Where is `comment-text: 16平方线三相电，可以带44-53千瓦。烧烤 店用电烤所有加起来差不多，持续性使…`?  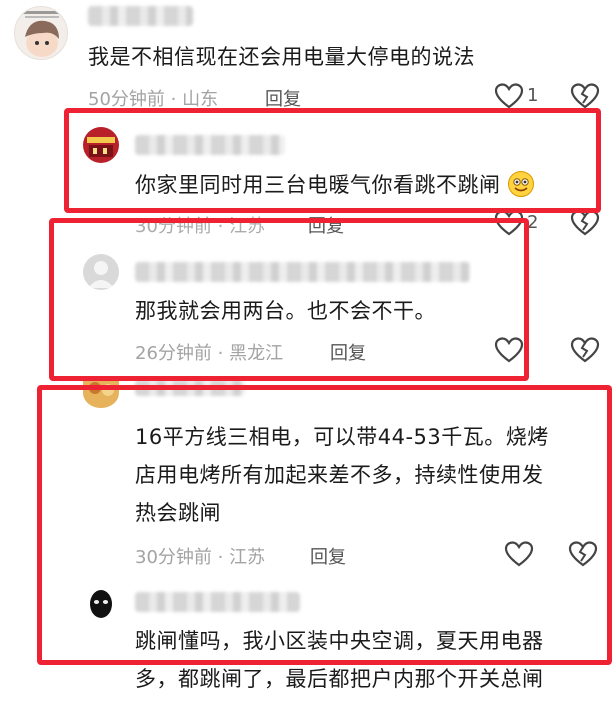 comment-text: 16平方线三相电，可以带44-53千瓦。烧烤 店用电烤所有加起来差不多，持续性使… is located at coordinates (342, 475).